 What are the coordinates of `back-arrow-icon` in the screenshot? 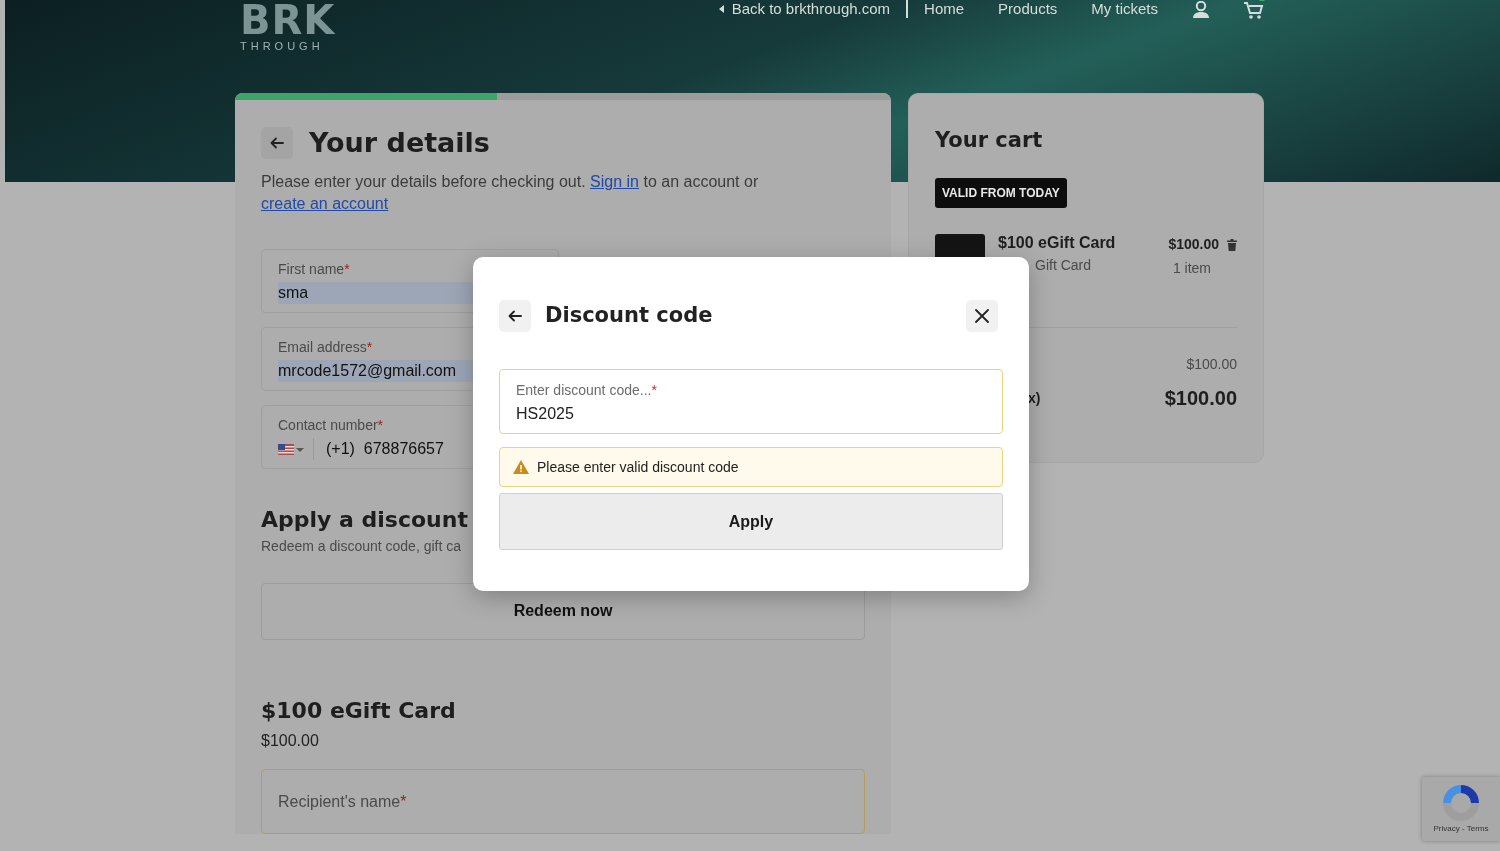 It's located at (515, 316).